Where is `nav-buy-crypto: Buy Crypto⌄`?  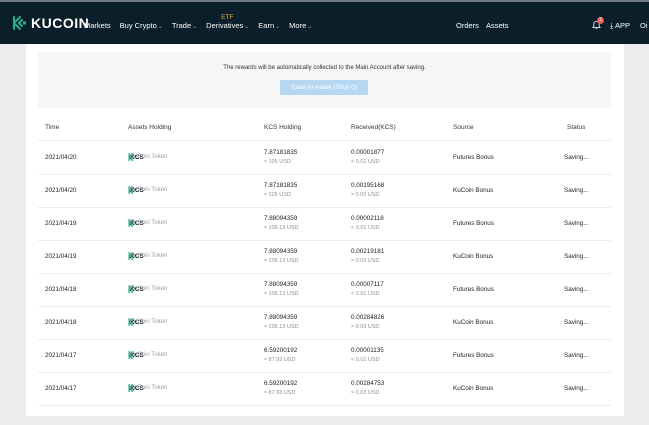 nav-buy-crypto: Buy Crypto⌄ is located at coordinates (141, 25).